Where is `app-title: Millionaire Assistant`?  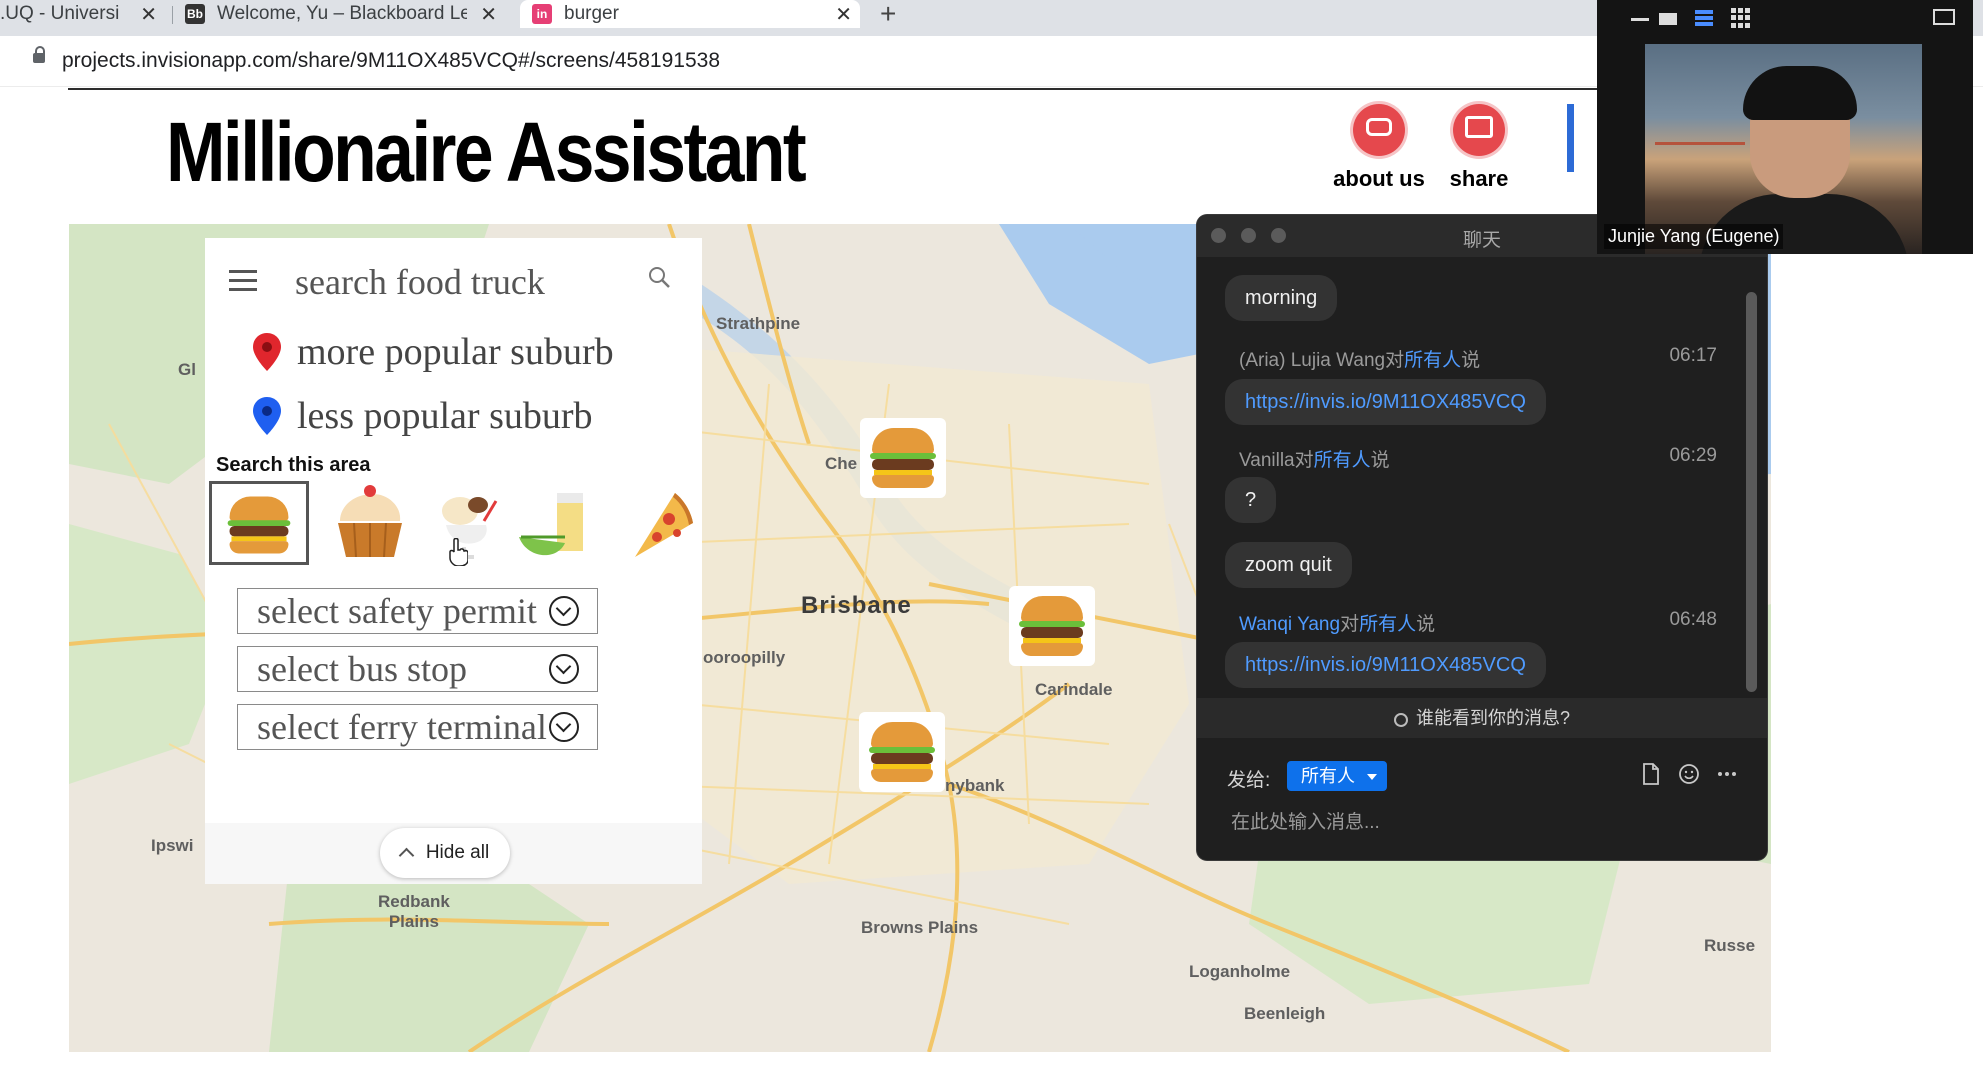
app-title: Millionaire Assistant is located at coordinates (486, 152).